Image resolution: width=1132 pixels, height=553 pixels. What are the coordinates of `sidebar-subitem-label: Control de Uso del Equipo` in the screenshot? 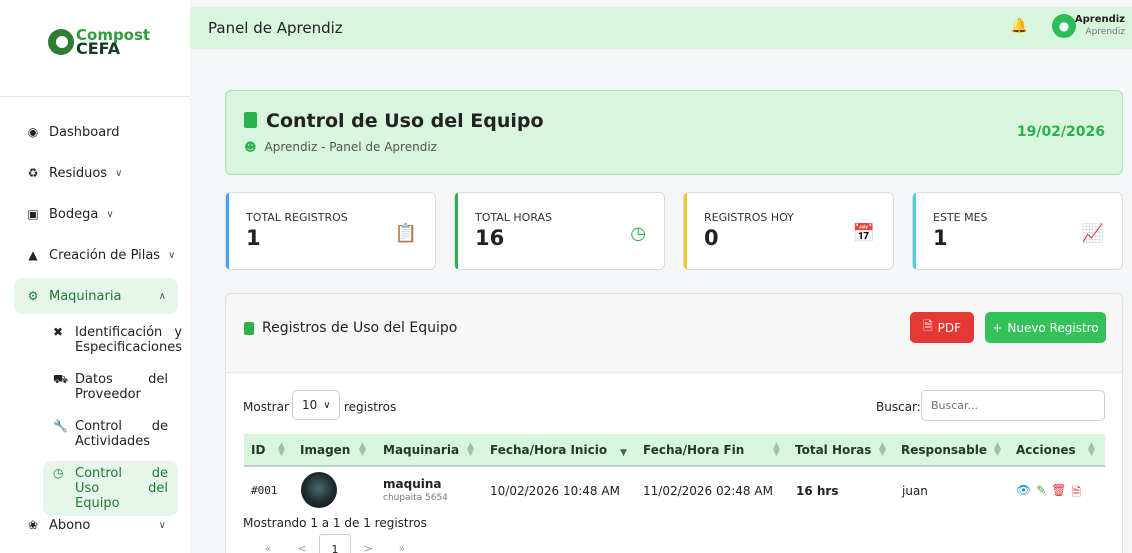 It's located at (121, 488).